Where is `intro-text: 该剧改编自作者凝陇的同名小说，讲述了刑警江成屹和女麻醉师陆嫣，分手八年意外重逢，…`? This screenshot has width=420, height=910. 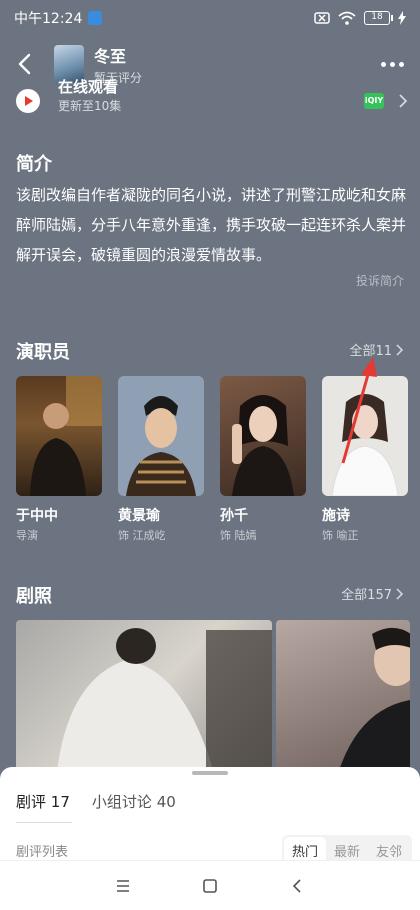
intro-text: 该剧改编自作者凝陇的同名小说，讲述了刑警江成屹和女麻醉师陆嫣，分手八年意外重逢，… is located at coordinates (211, 225).